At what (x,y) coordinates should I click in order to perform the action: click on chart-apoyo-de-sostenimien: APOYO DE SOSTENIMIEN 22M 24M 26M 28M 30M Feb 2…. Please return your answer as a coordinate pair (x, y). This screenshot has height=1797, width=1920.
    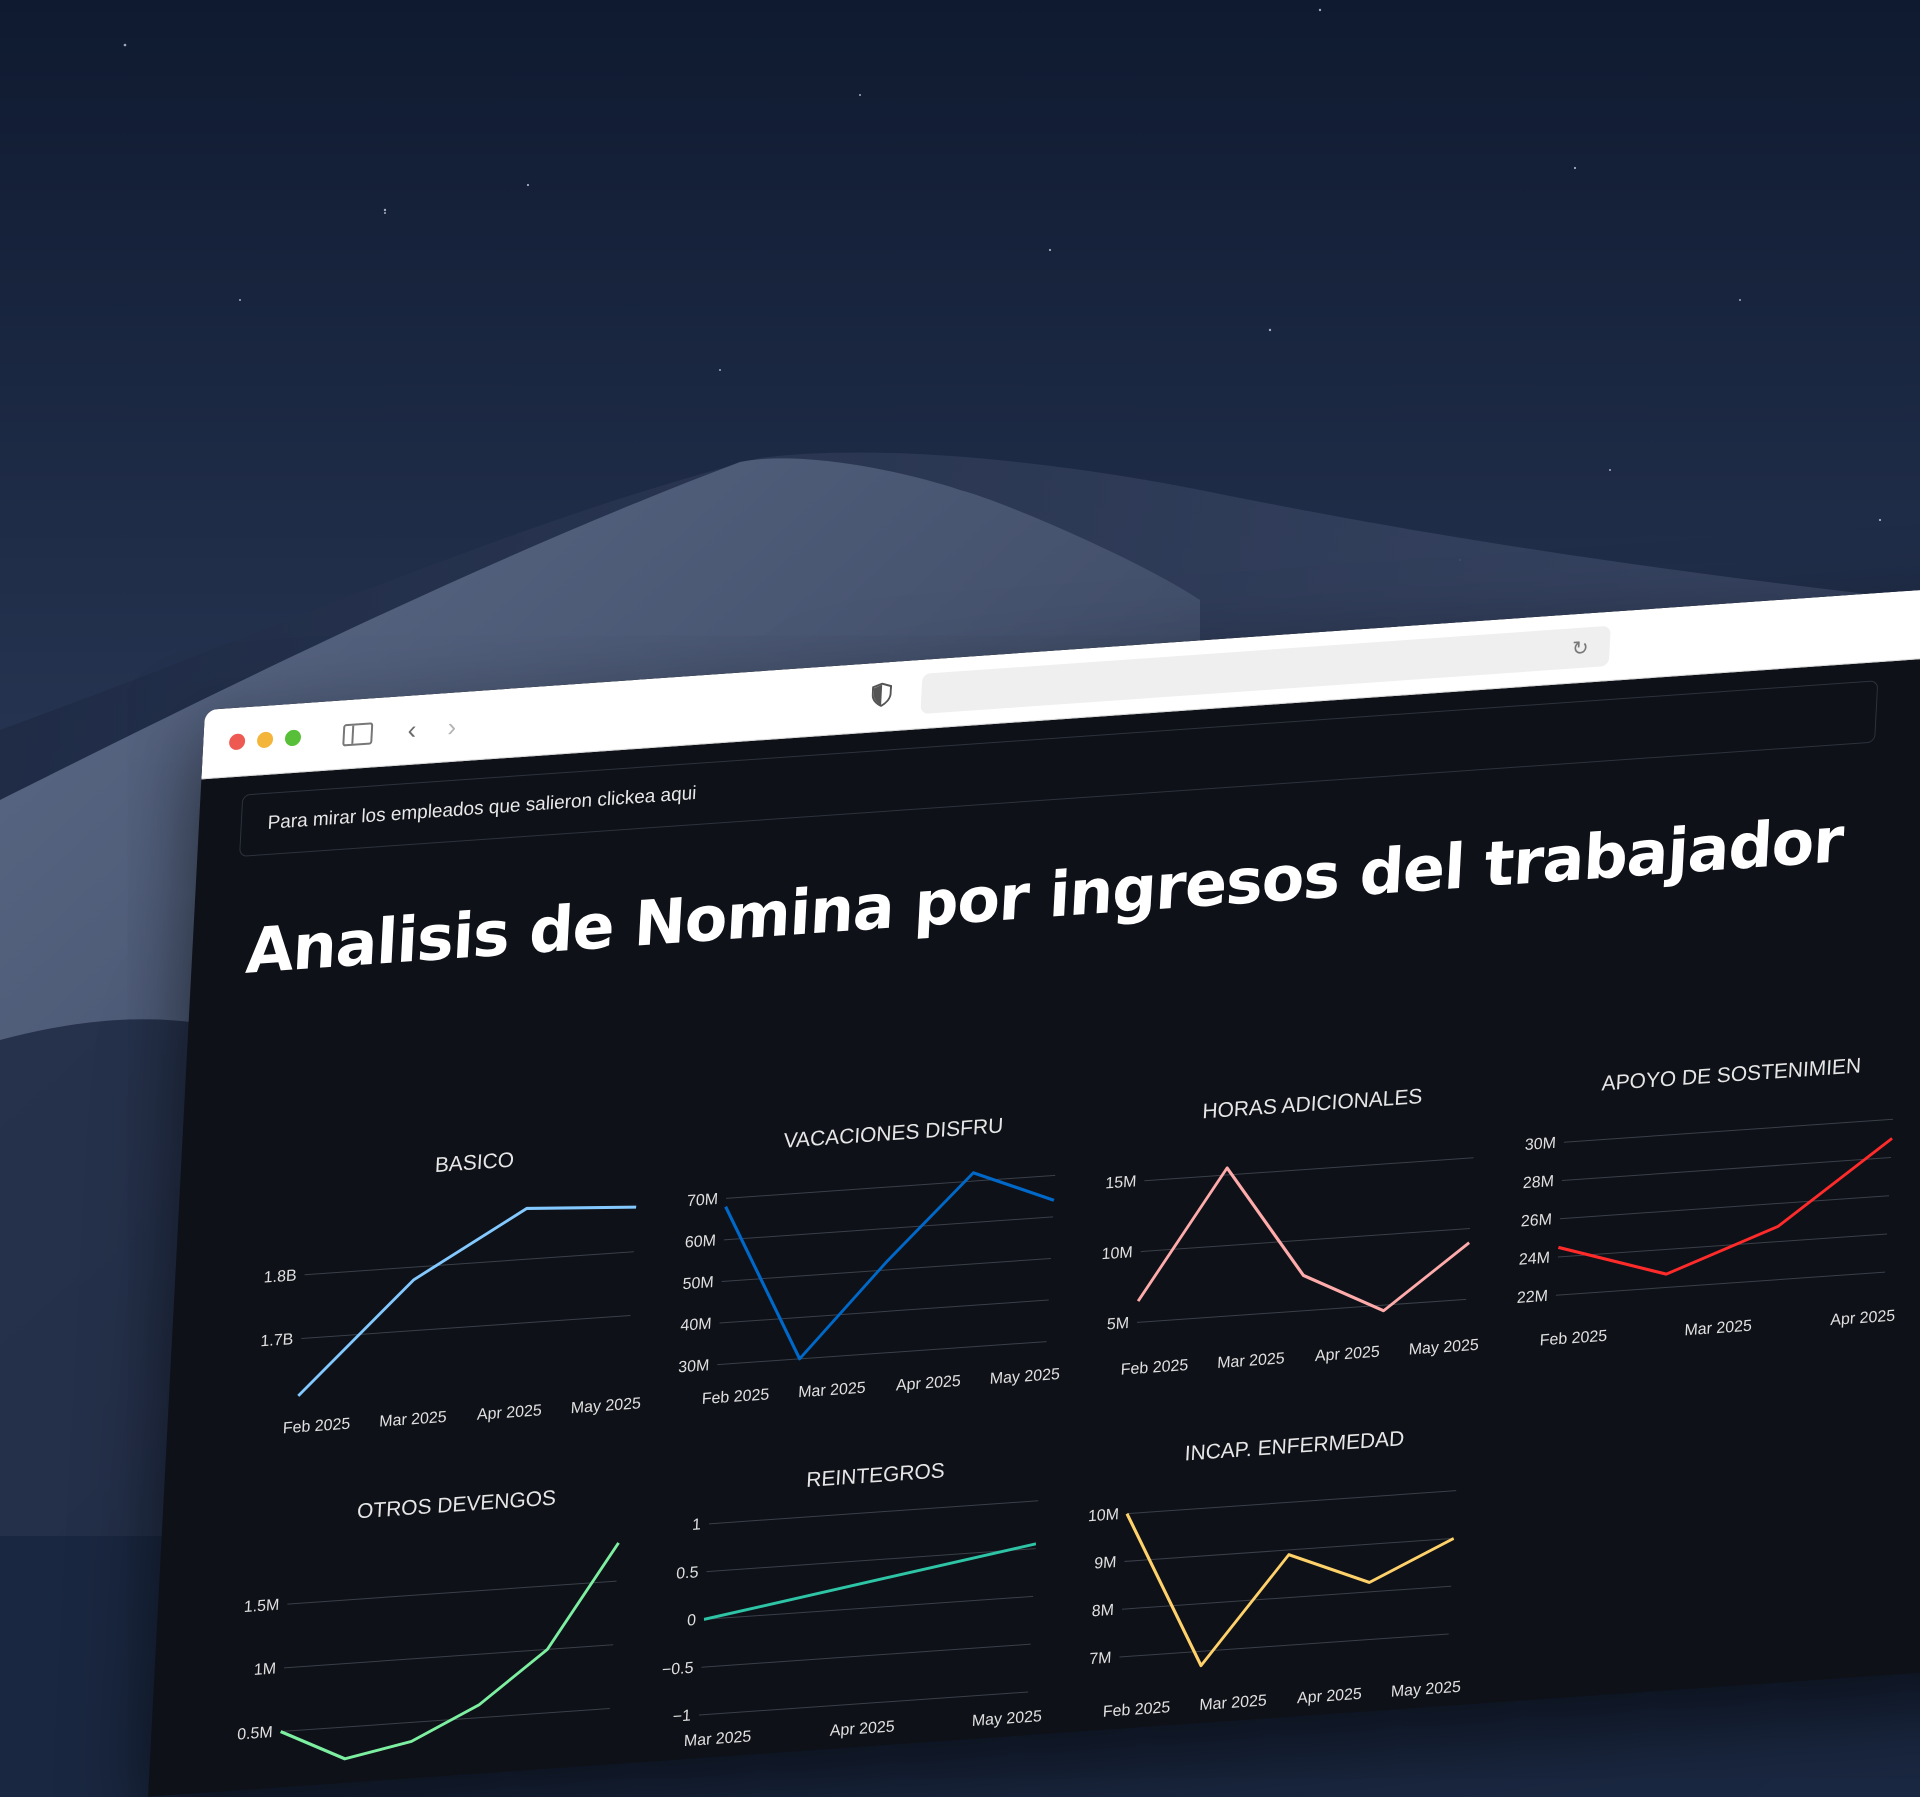
    Looking at the image, I should click on (1706, 1202).